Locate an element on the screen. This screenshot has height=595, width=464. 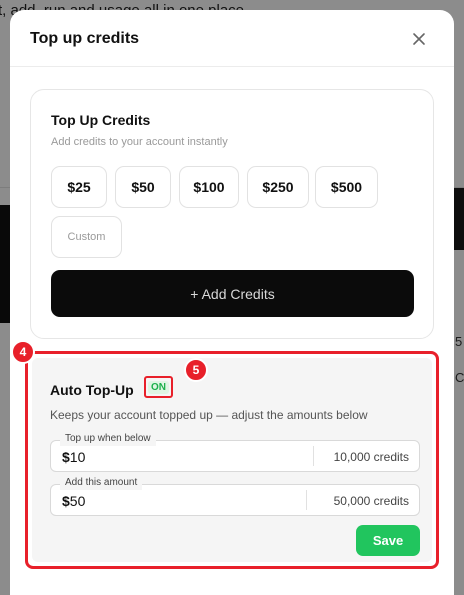
amount-button-250: $250 is located at coordinates (278, 187).